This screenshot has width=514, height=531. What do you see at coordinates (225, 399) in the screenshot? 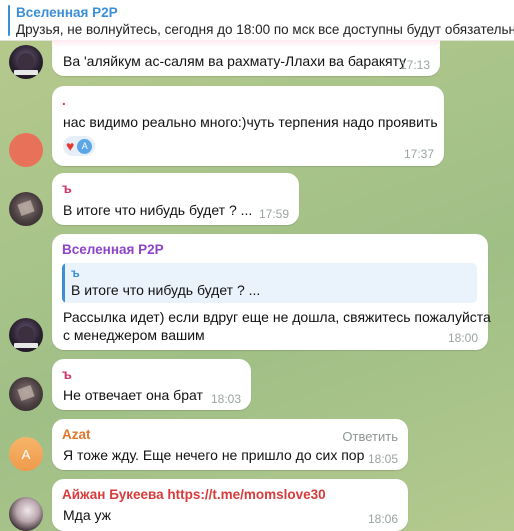
I see `message-time: 18:03` at bounding box center [225, 399].